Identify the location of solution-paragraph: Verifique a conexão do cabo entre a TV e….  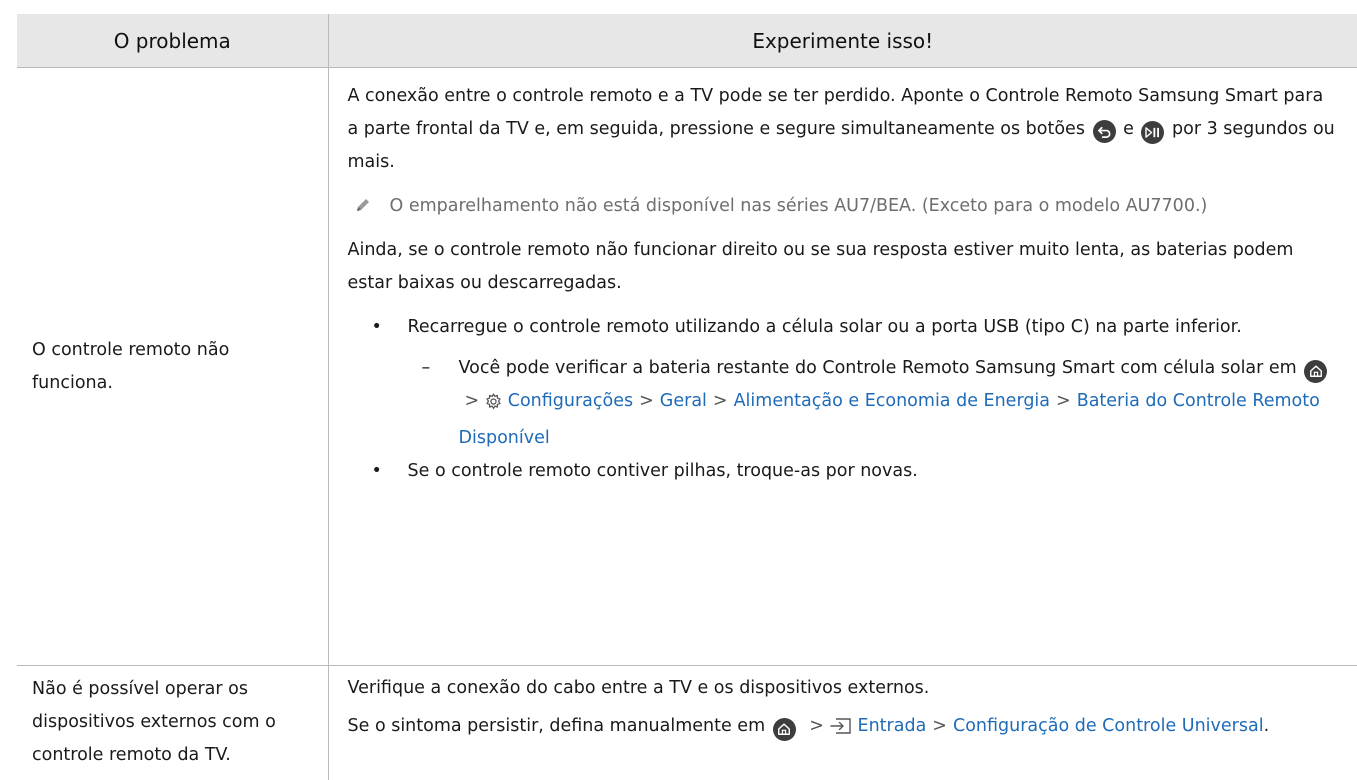
(638, 688).